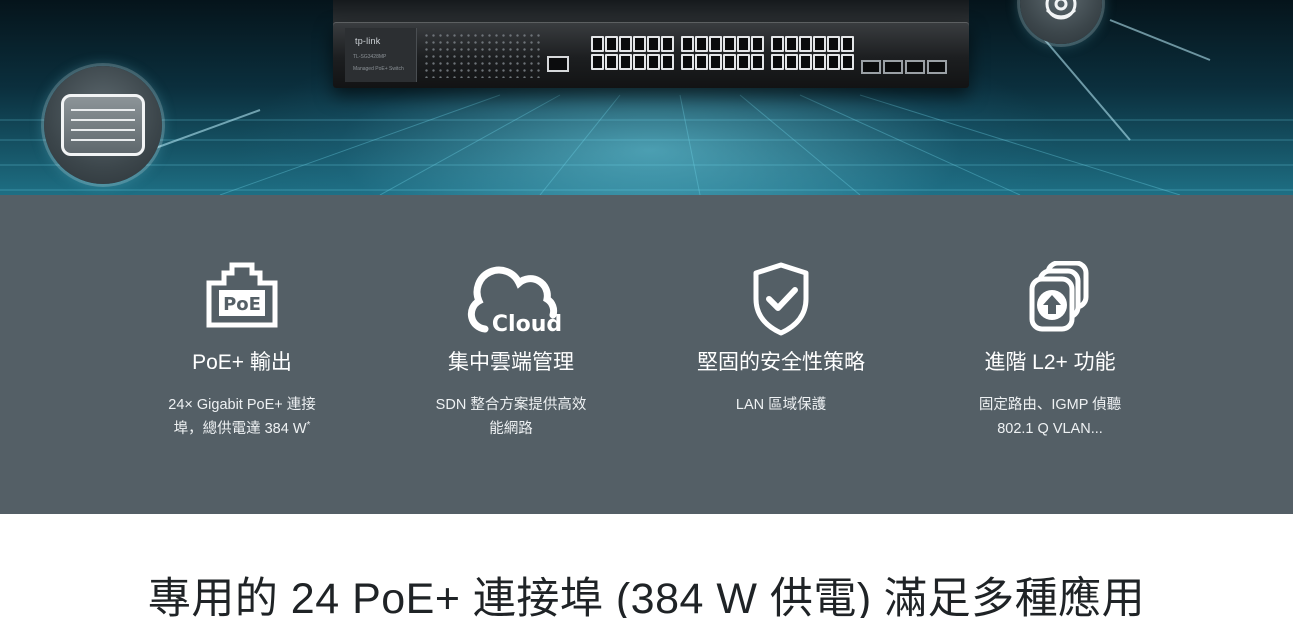 Image resolution: width=1293 pixels, height=618 pixels. What do you see at coordinates (904, 67) in the screenshot?
I see `sfp-port-group` at bounding box center [904, 67].